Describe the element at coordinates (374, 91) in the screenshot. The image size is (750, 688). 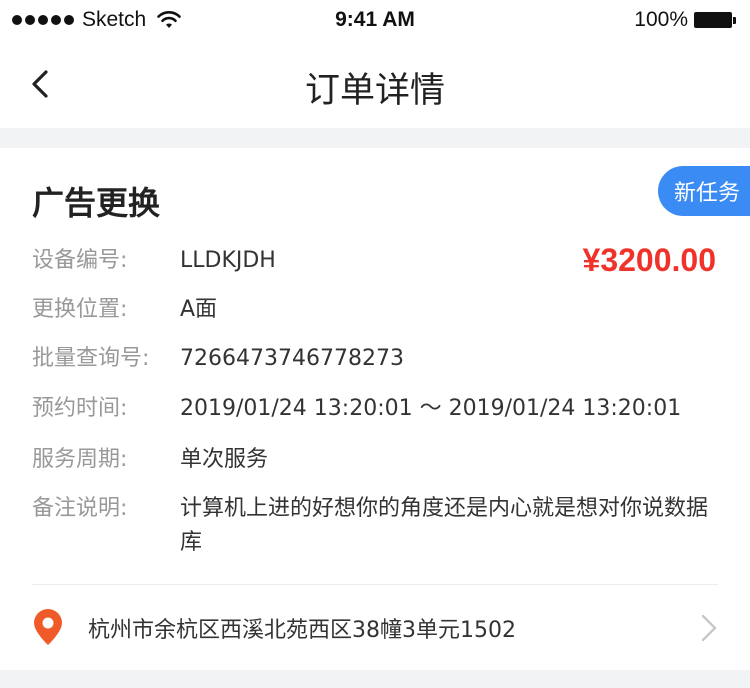
I see `page-title: 订单详情` at that location.